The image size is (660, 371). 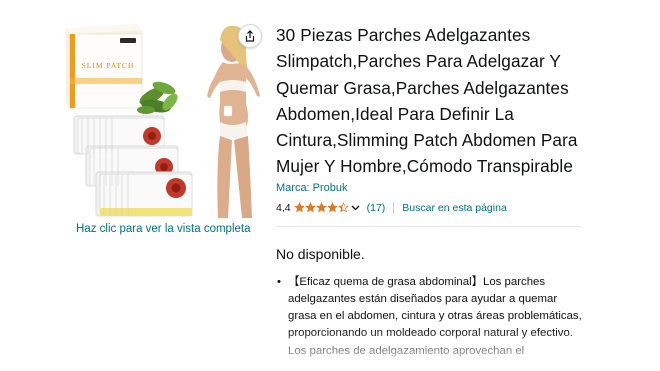 What do you see at coordinates (355, 208) in the screenshot?
I see `chevron-down-icon` at bounding box center [355, 208].